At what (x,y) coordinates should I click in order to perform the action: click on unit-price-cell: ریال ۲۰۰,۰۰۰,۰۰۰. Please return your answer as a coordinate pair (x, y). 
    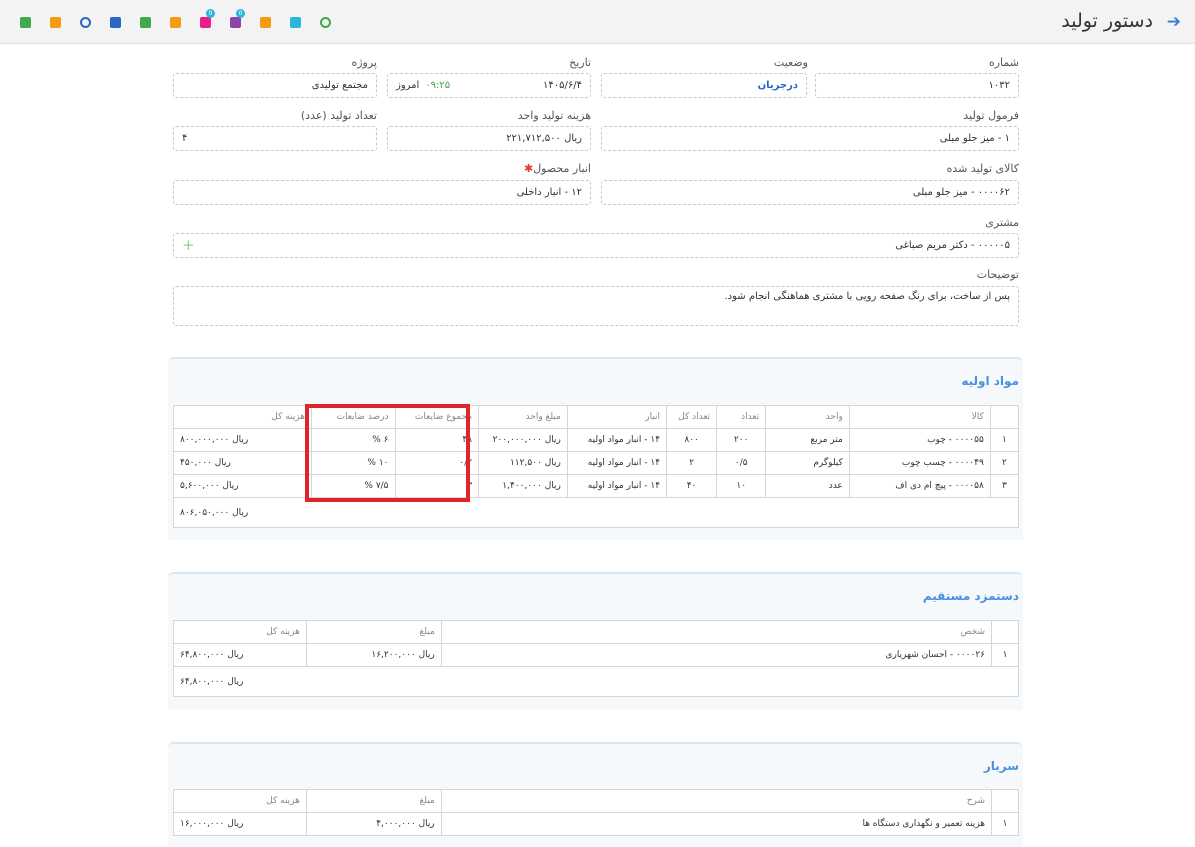
    Looking at the image, I should click on (523, 440).